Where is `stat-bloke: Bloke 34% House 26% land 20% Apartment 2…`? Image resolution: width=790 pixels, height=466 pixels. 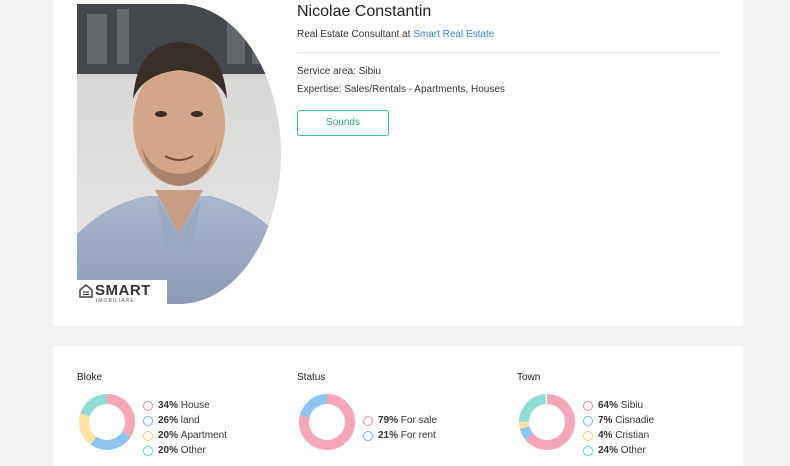
stat-bloke: Bloke 34% House 26% land 20% Apartment 2… is located at coordinates (152, 414).